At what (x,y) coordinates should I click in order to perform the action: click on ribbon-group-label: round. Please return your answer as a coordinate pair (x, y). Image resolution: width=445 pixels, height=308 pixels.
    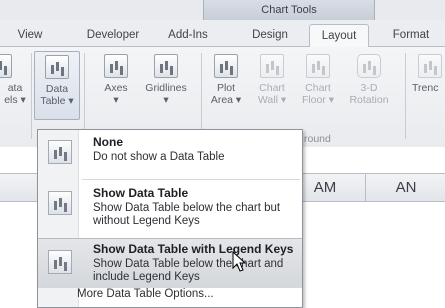
    Looking at the image, I should click on (317, 139).